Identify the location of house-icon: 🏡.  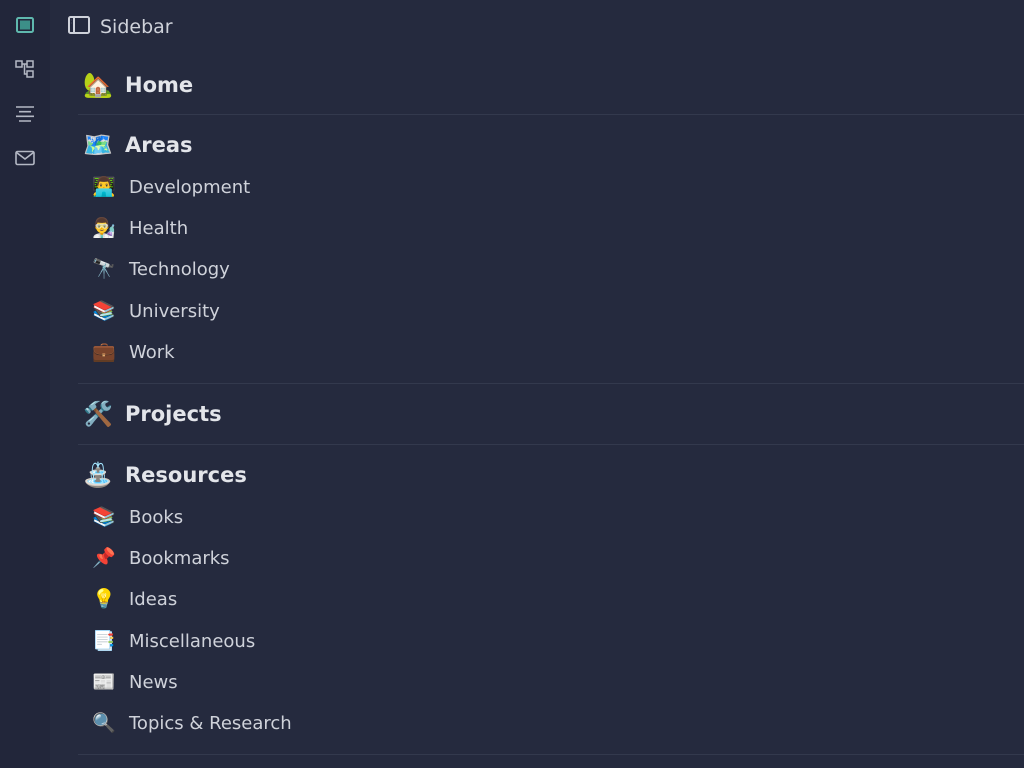
(98, 84).